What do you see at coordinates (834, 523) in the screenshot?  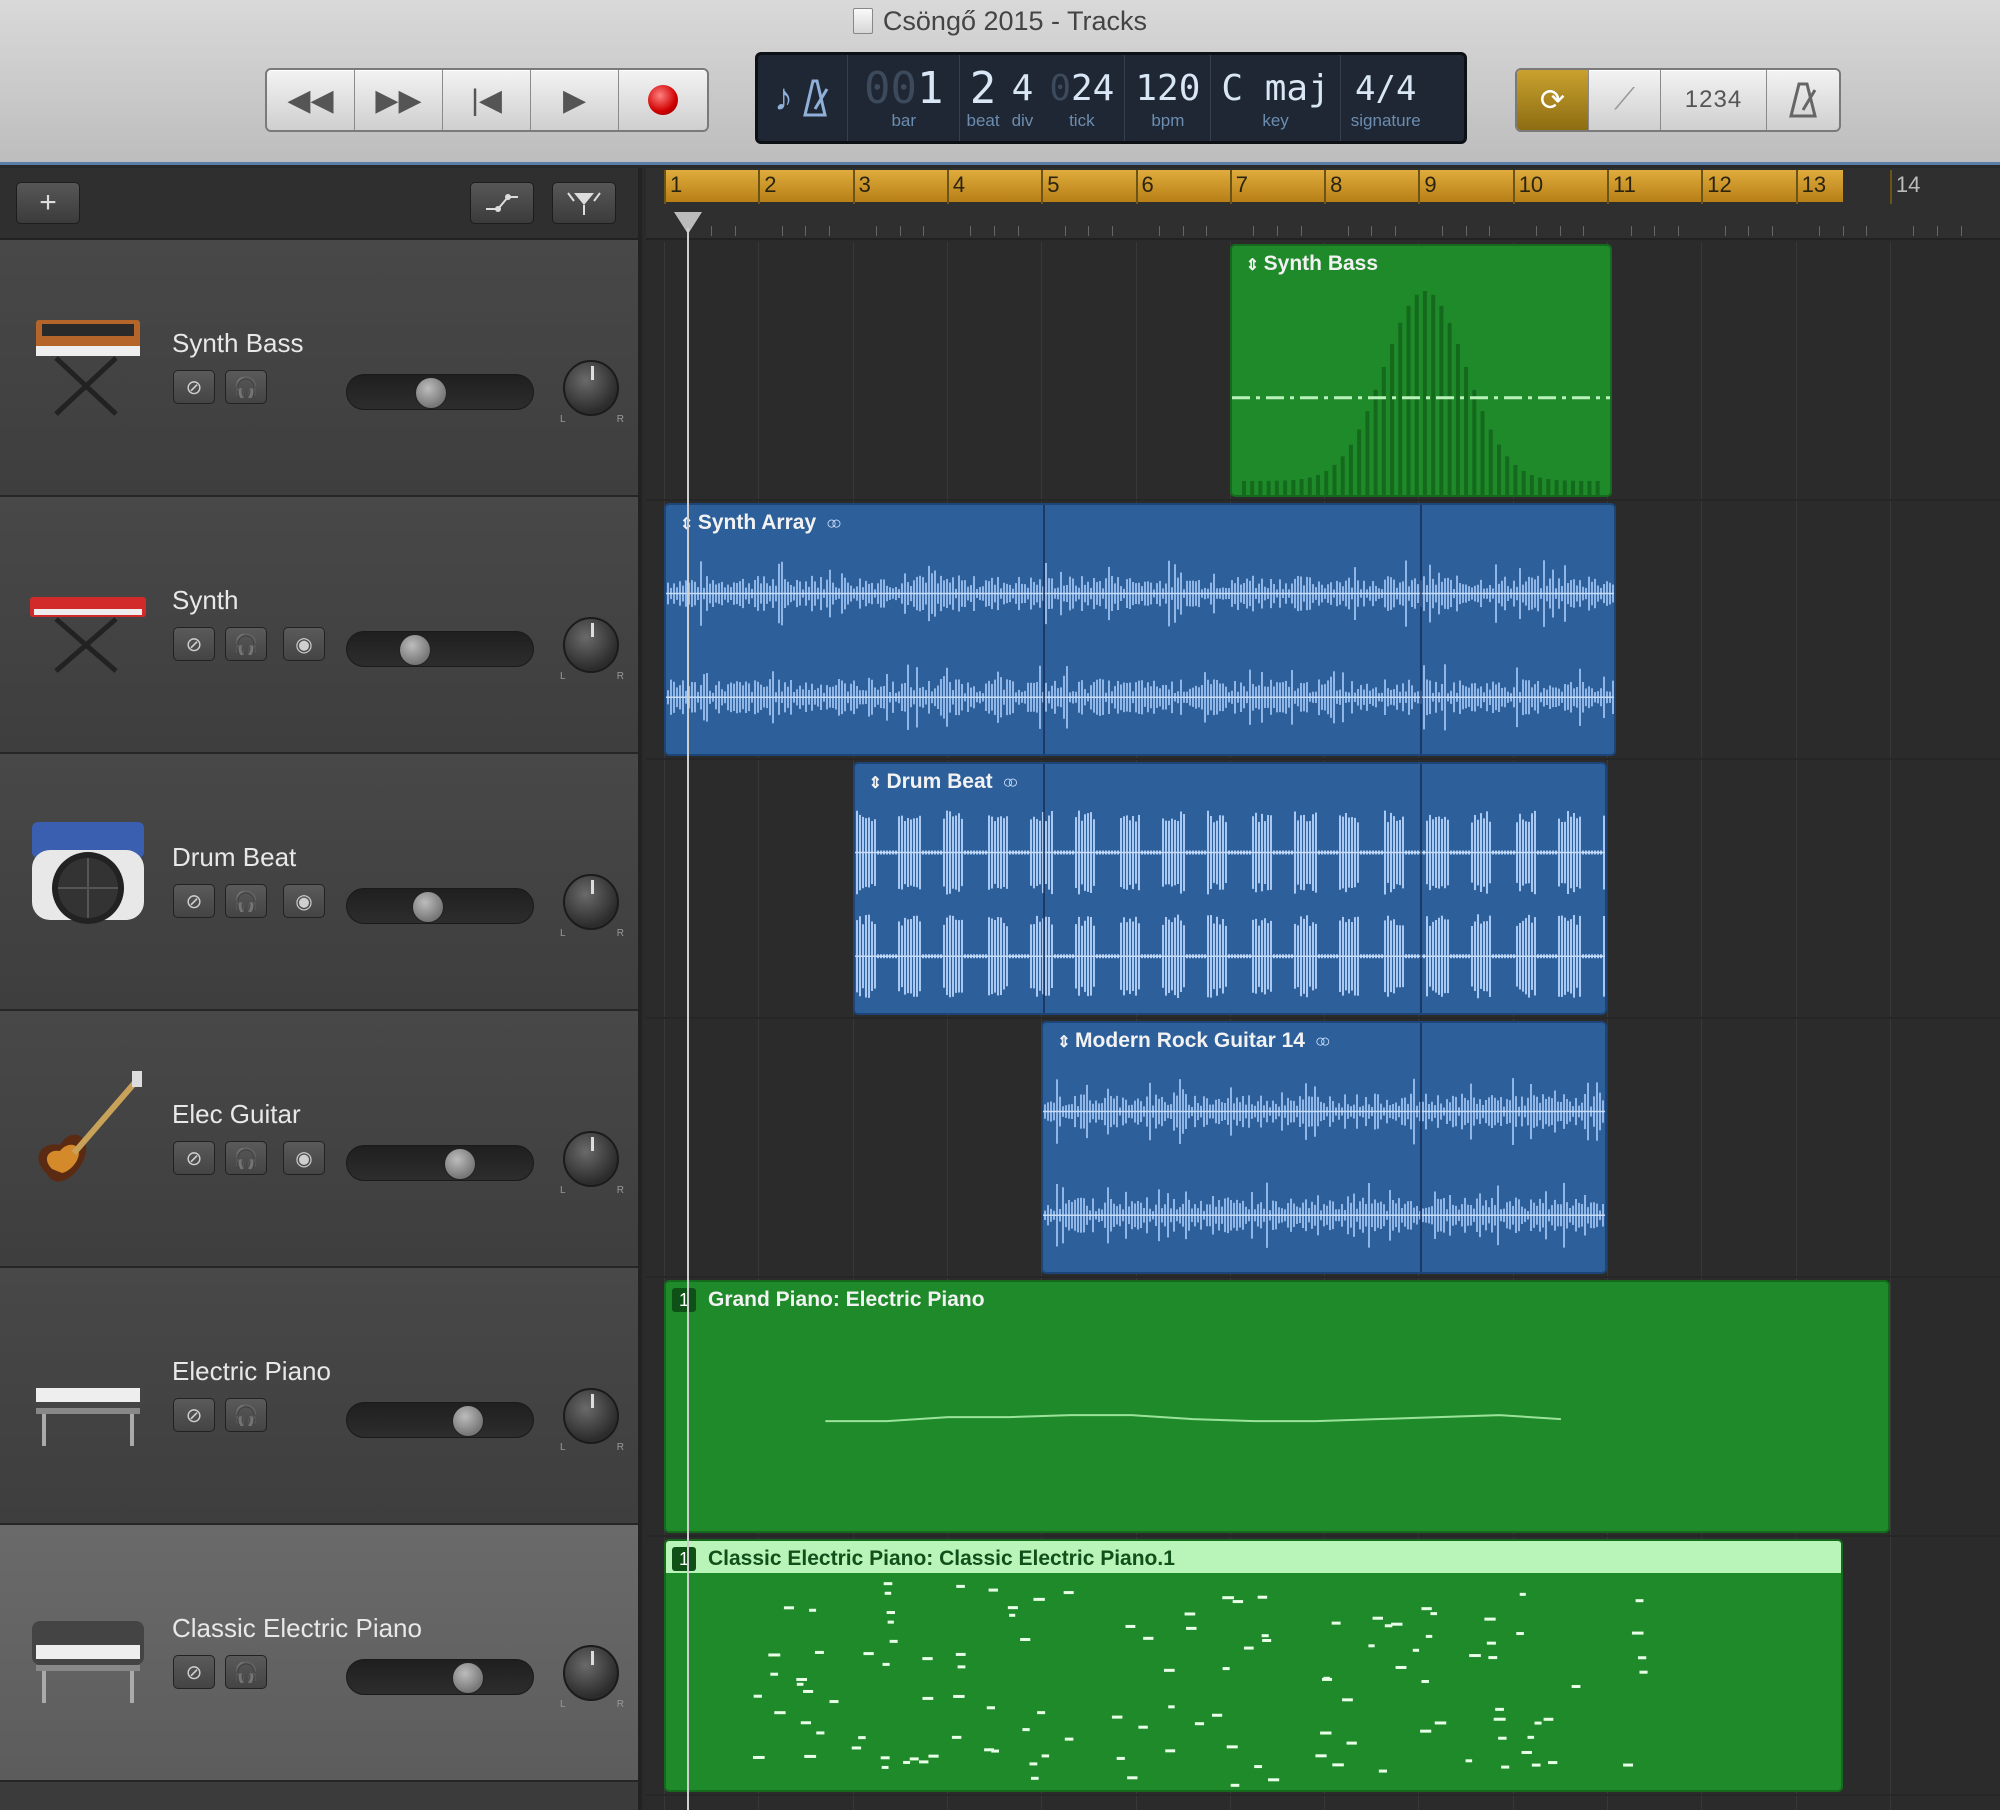 I see `apple-loop-icon: ○○` at bounding box center [834, 523].